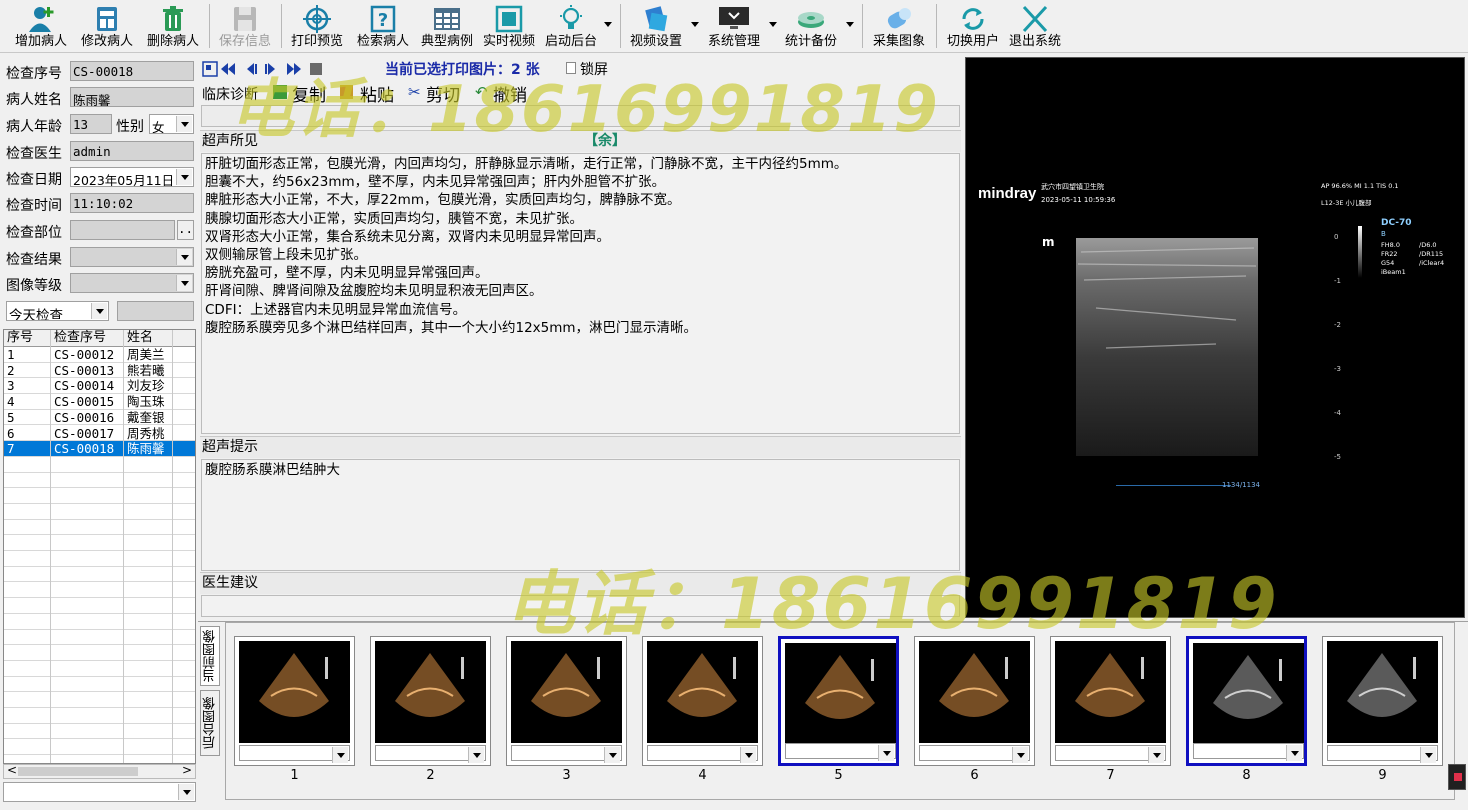 Image resolution: width=1468 pixels, height=810 pixels. Describe the element at coordinates (510, 93) in the screenshot. I see `undo-button: 撤销` at that location.